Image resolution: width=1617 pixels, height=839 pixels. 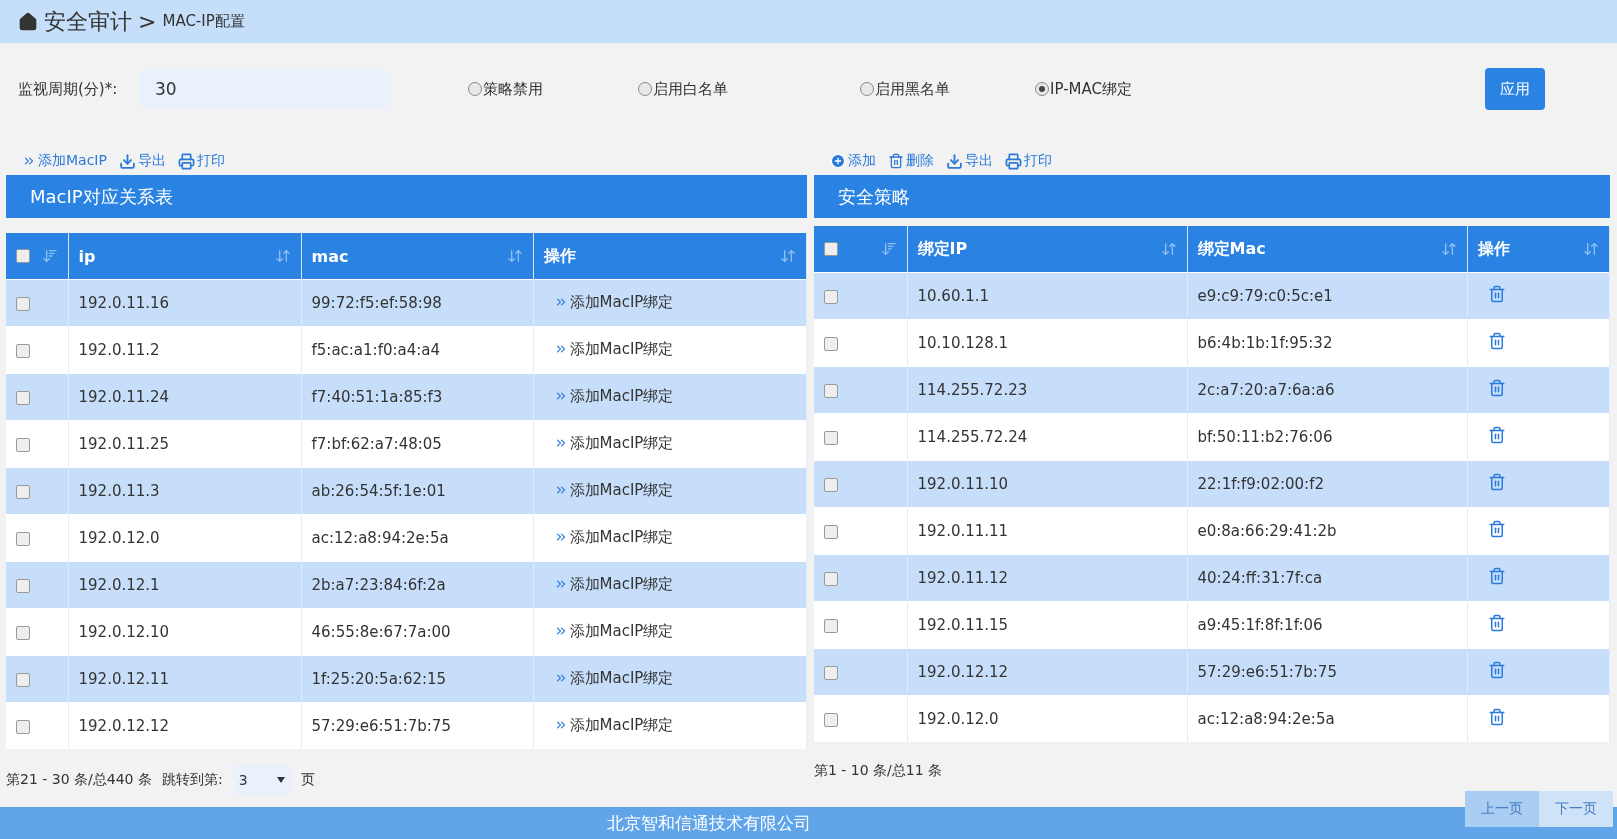 I want to click on table-cell: ab:26:54:5f:1e:01, so click(x=417, y=491).